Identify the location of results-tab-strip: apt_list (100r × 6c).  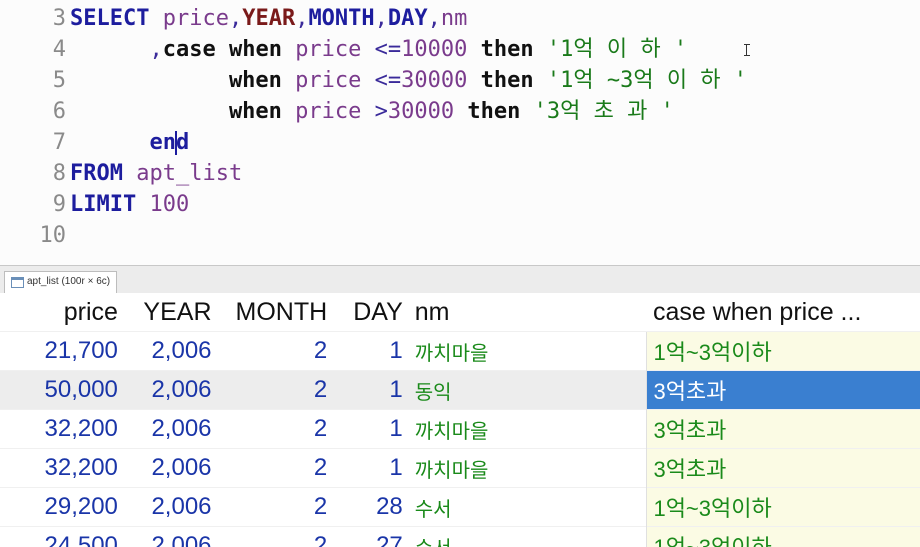
(460, 279).